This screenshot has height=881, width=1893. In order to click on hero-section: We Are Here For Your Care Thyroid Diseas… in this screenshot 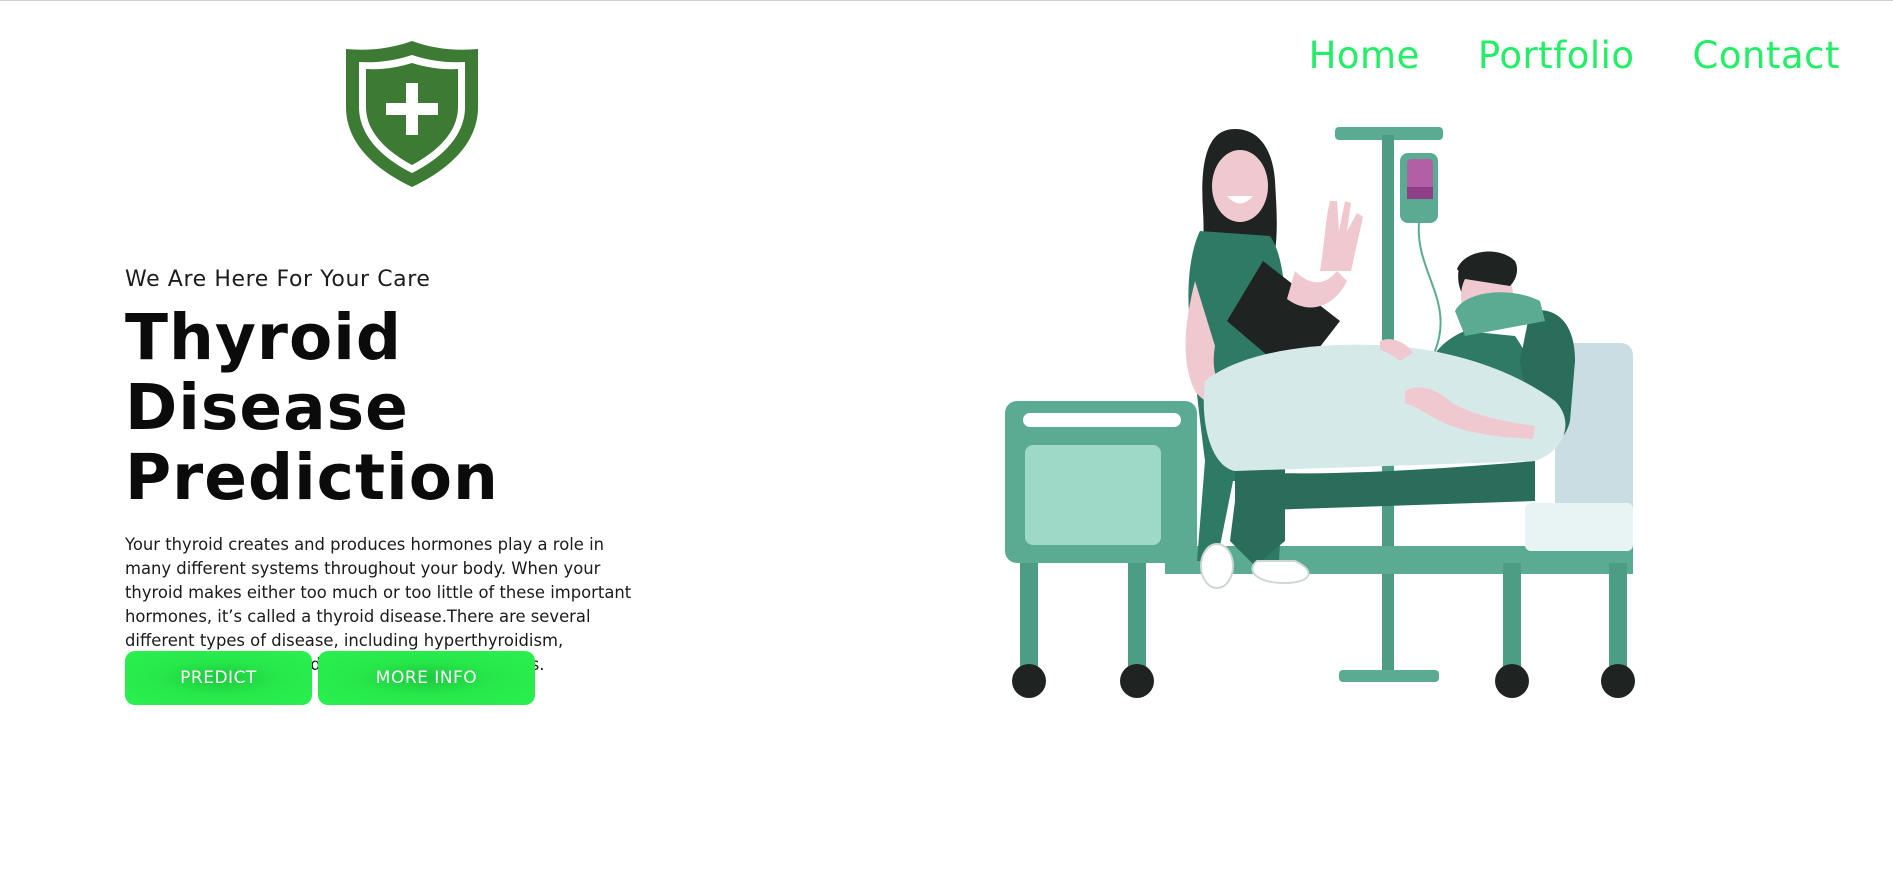, I will do `click(405, 471)`.